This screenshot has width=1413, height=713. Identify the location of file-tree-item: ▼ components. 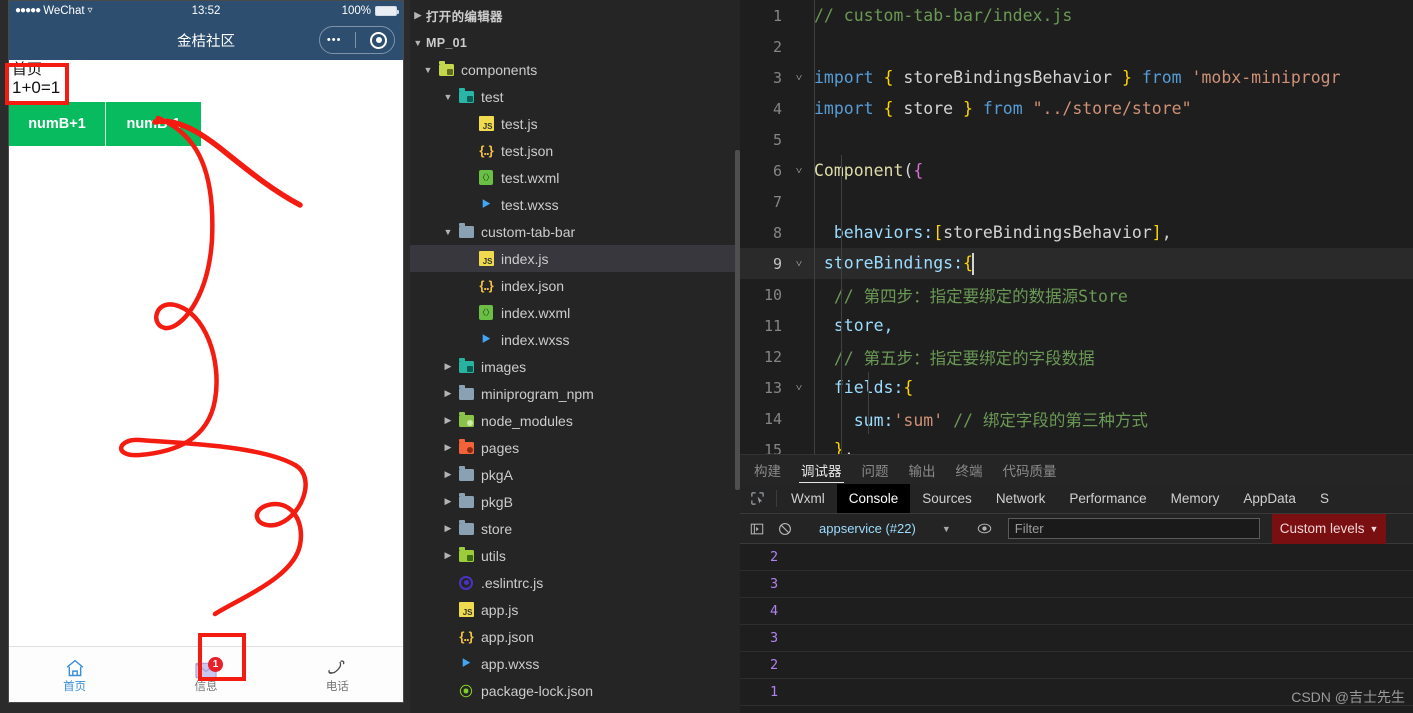
(575, 69).